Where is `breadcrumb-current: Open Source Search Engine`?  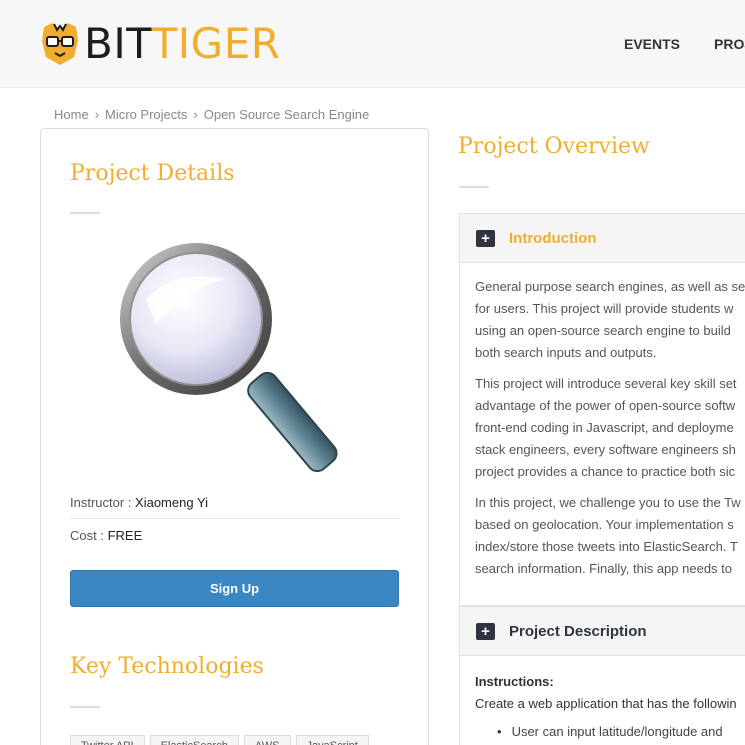
breadcrumb-current: Open Source Search Engine is located at coordinates (286, 114).